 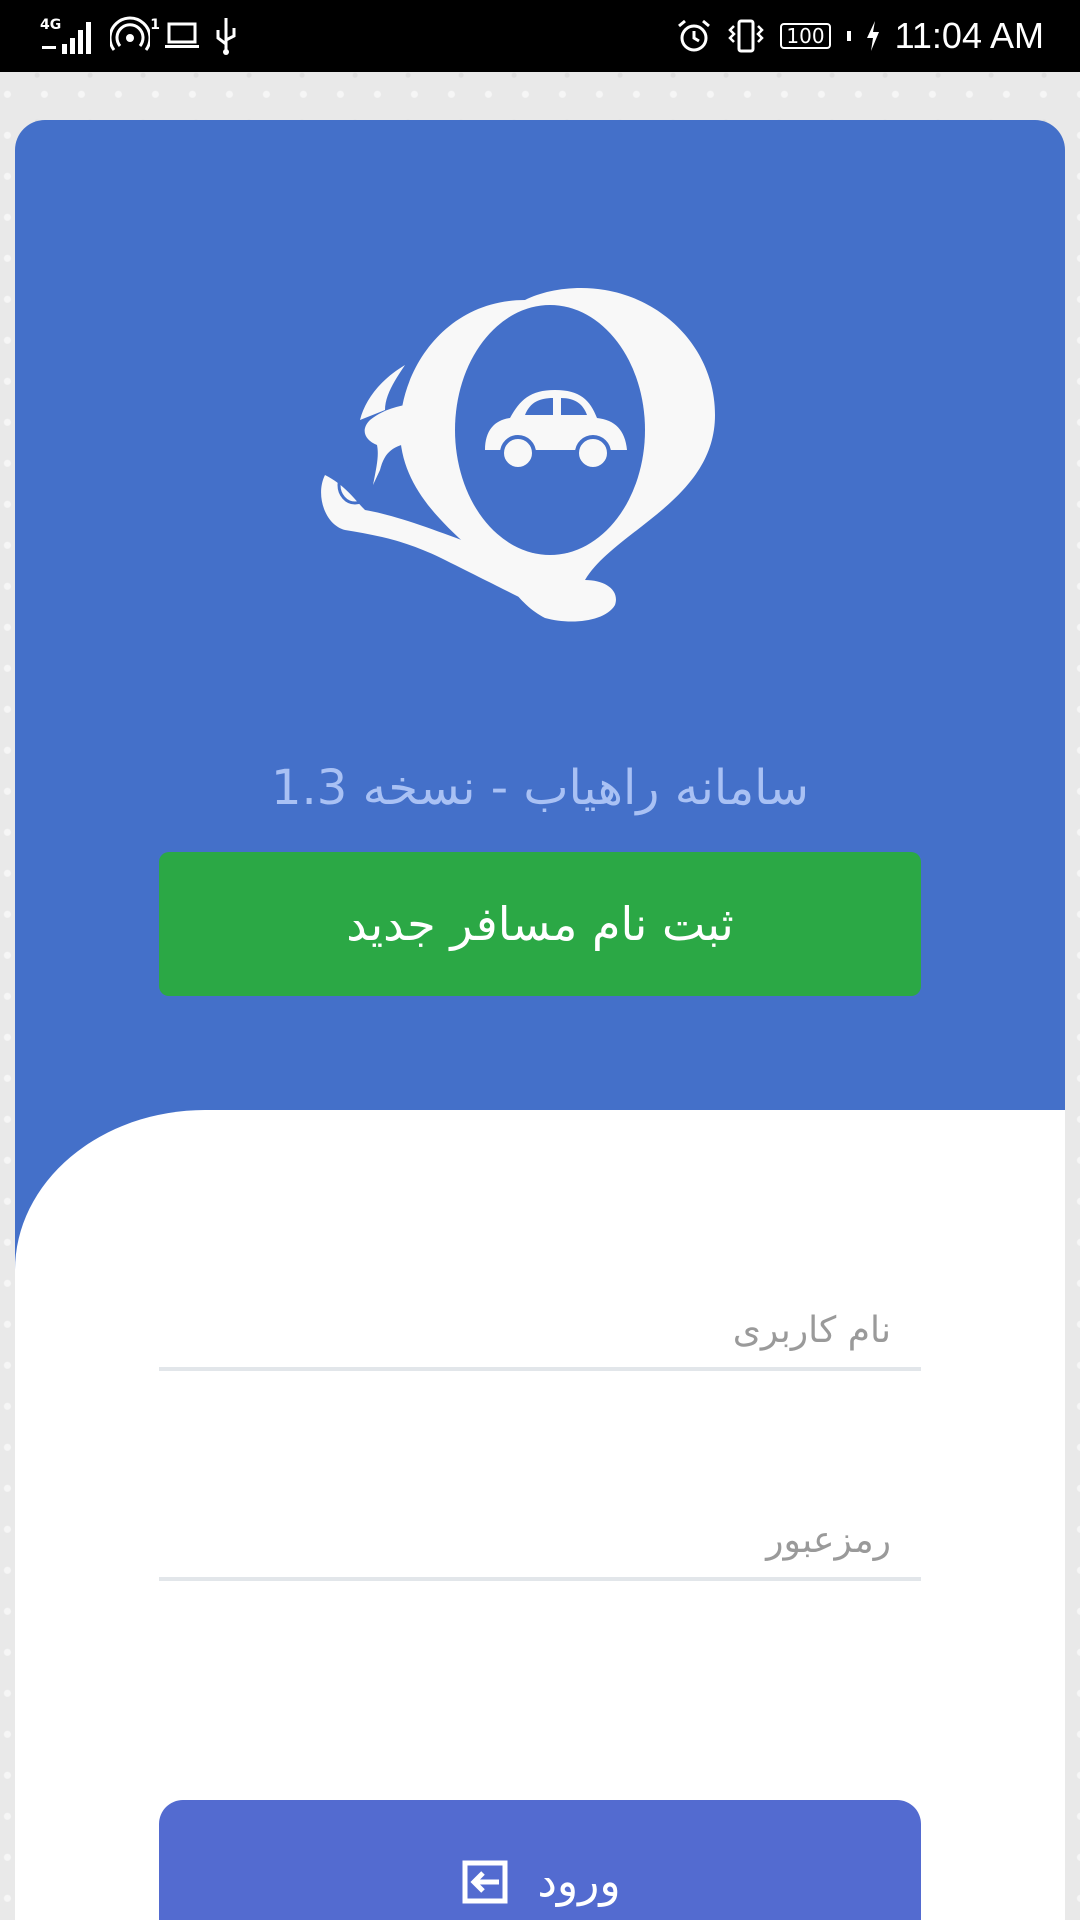 I want to click on battery-icon: 100, so click(x=805, y=36).